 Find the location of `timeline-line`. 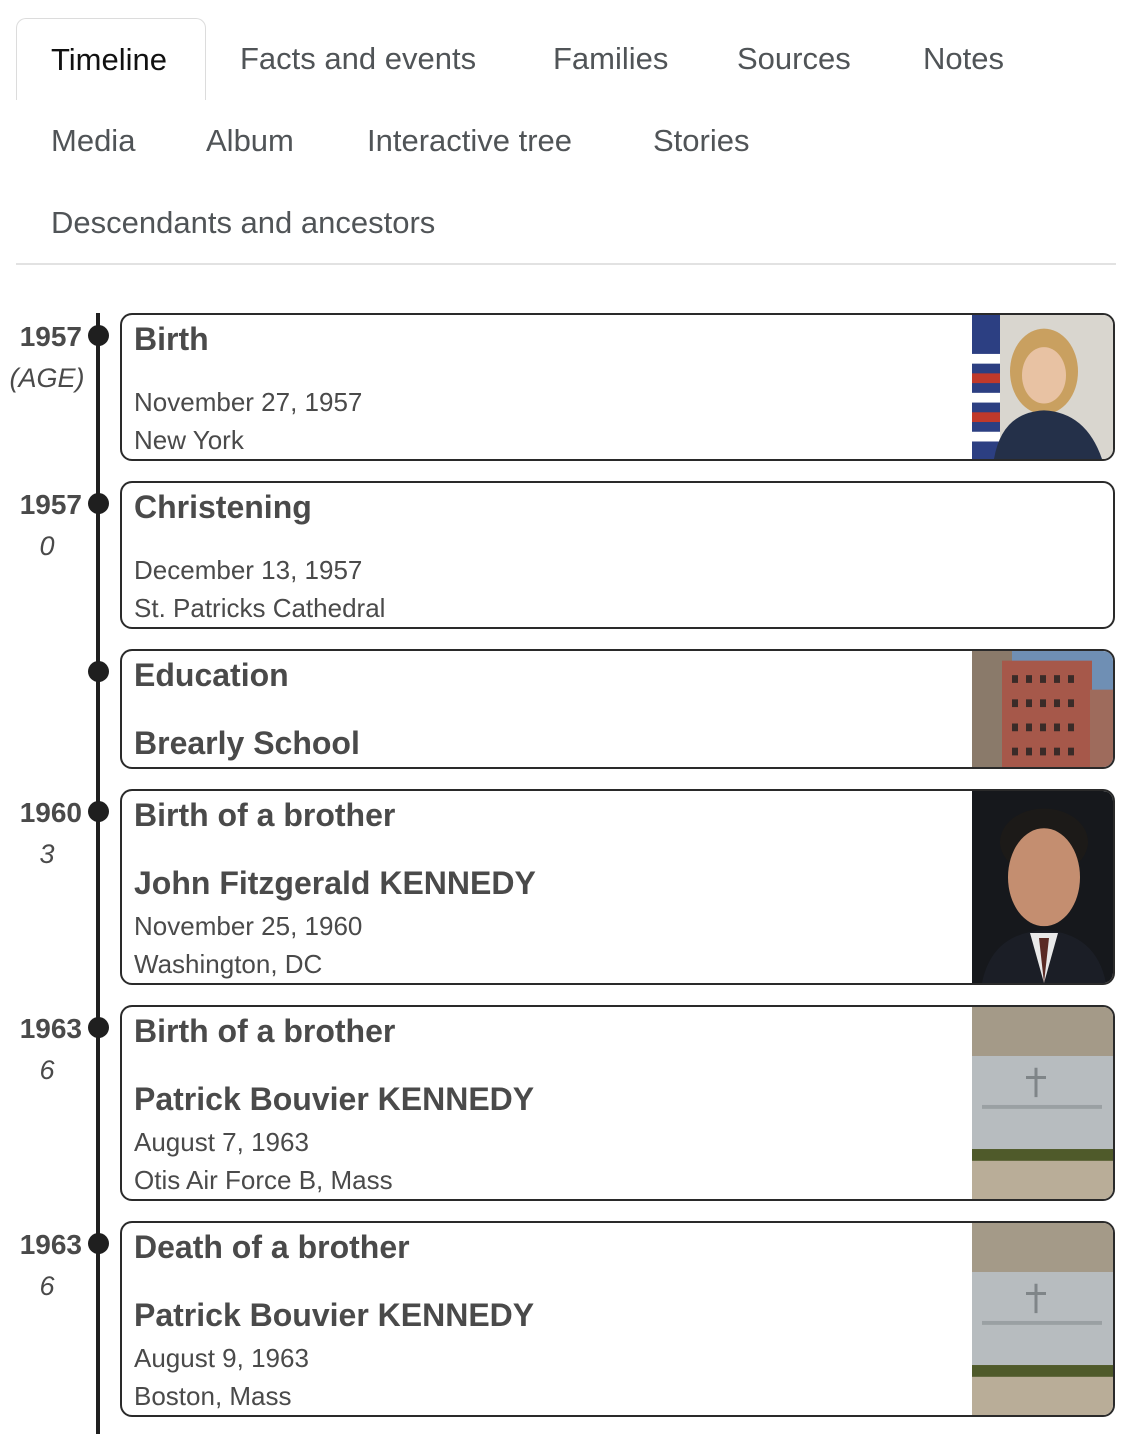

timeline-line is located at coordinates (98, 873).